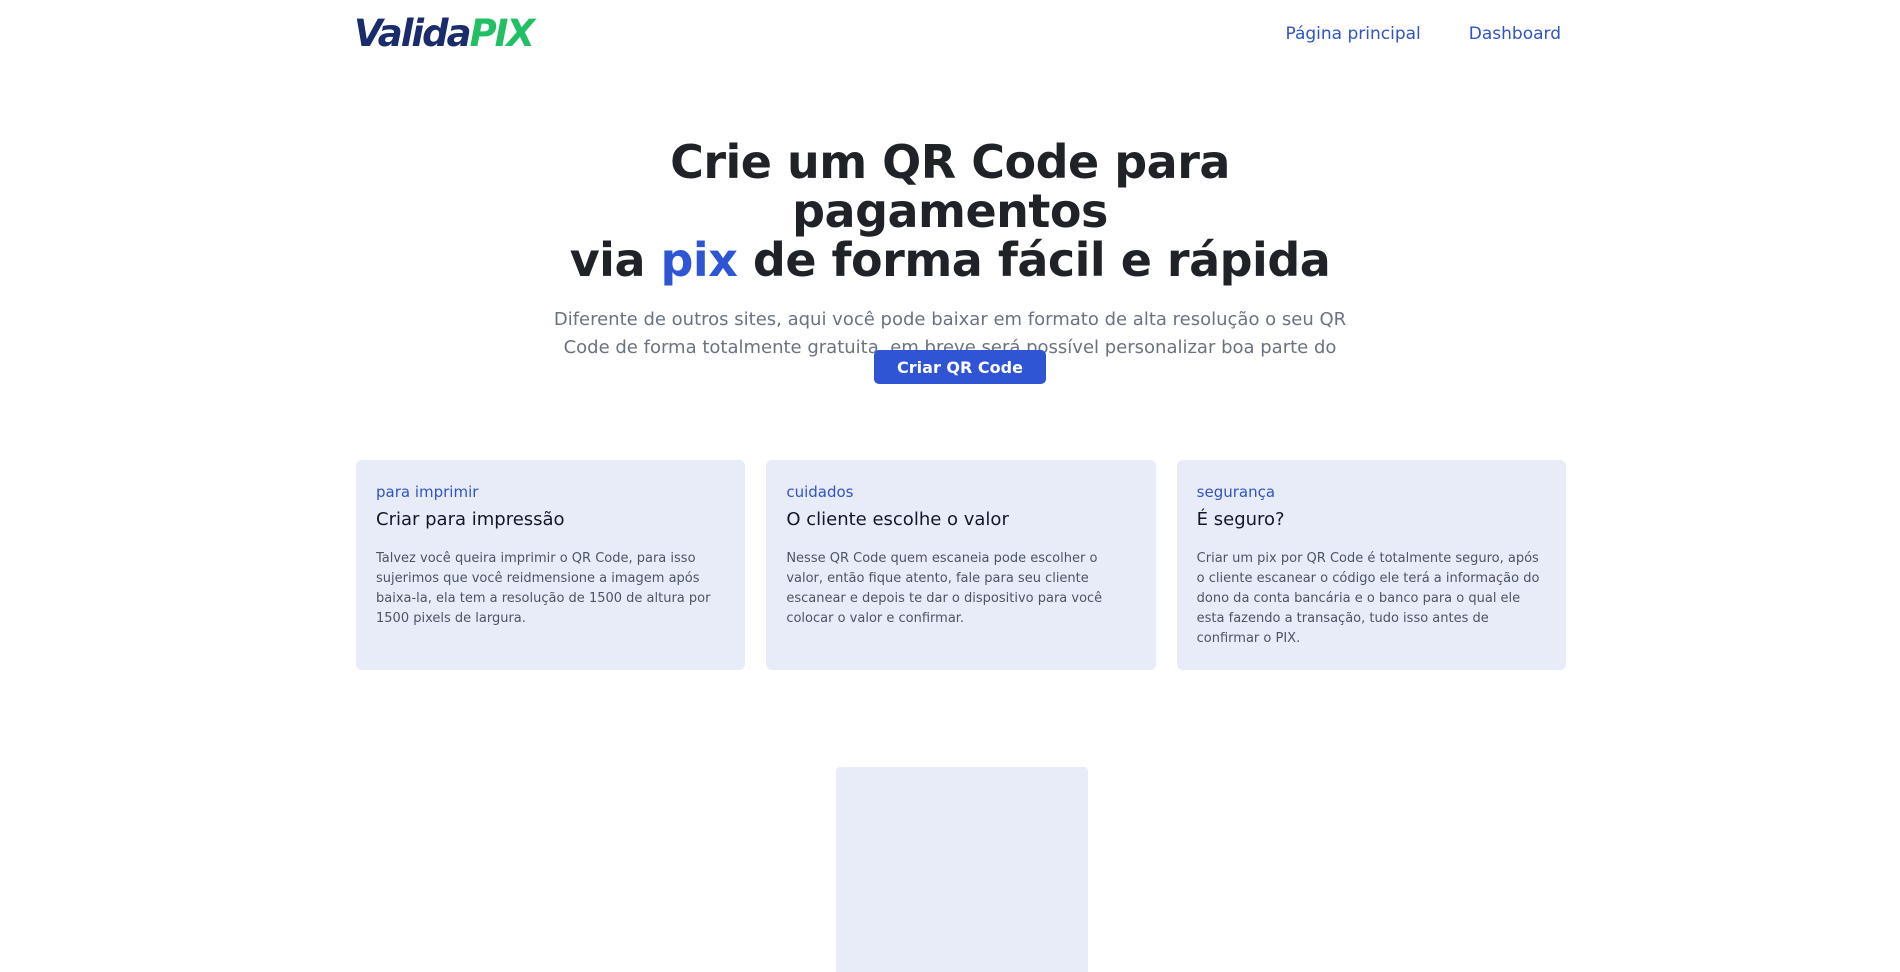  I want to click on logo-text-valida: Valida, so click(413, 33).